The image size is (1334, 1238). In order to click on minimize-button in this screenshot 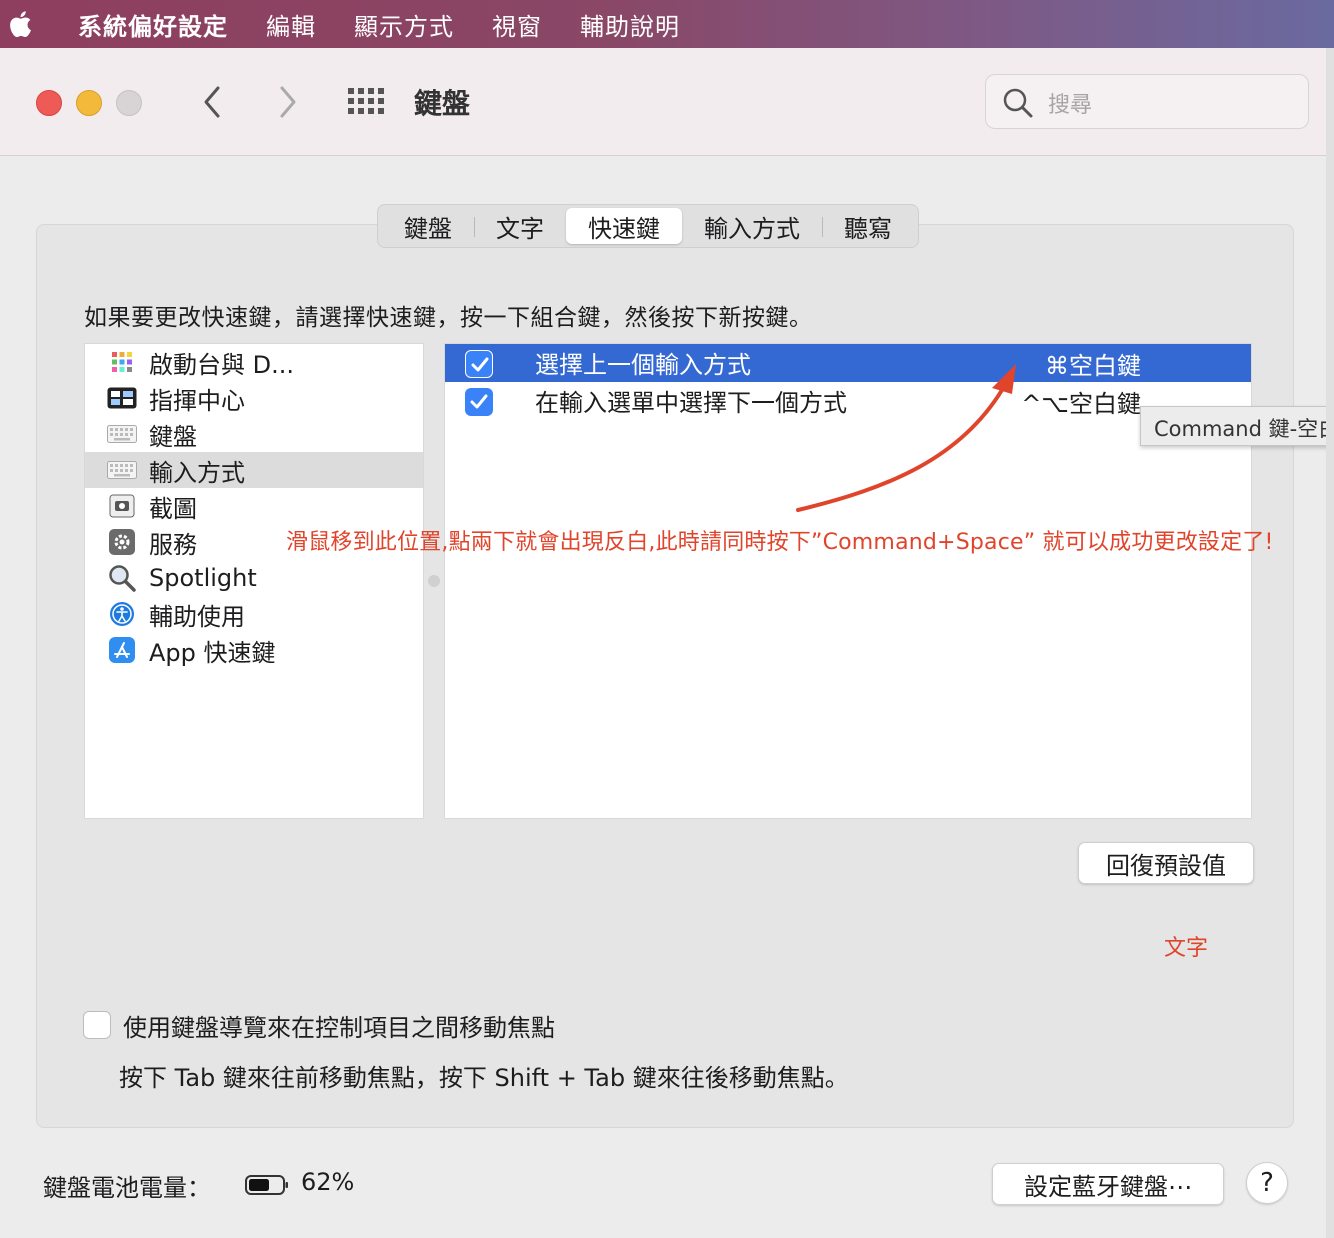, I will do `click(89, 103)`.